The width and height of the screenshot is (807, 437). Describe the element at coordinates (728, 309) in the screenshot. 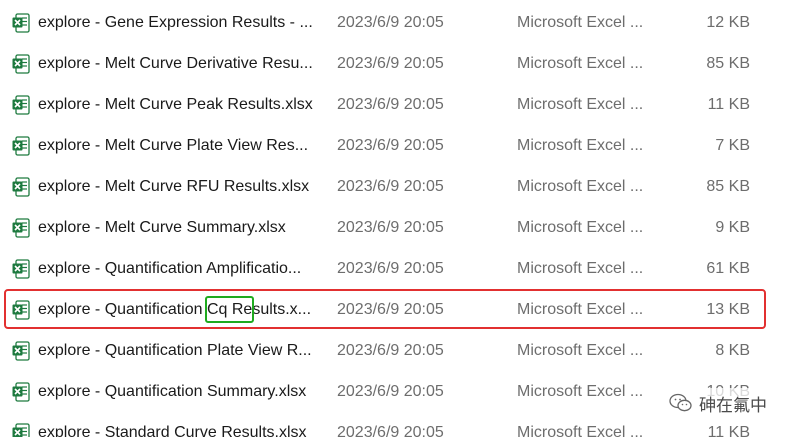

I see `file-size: 13 KB` at that location.